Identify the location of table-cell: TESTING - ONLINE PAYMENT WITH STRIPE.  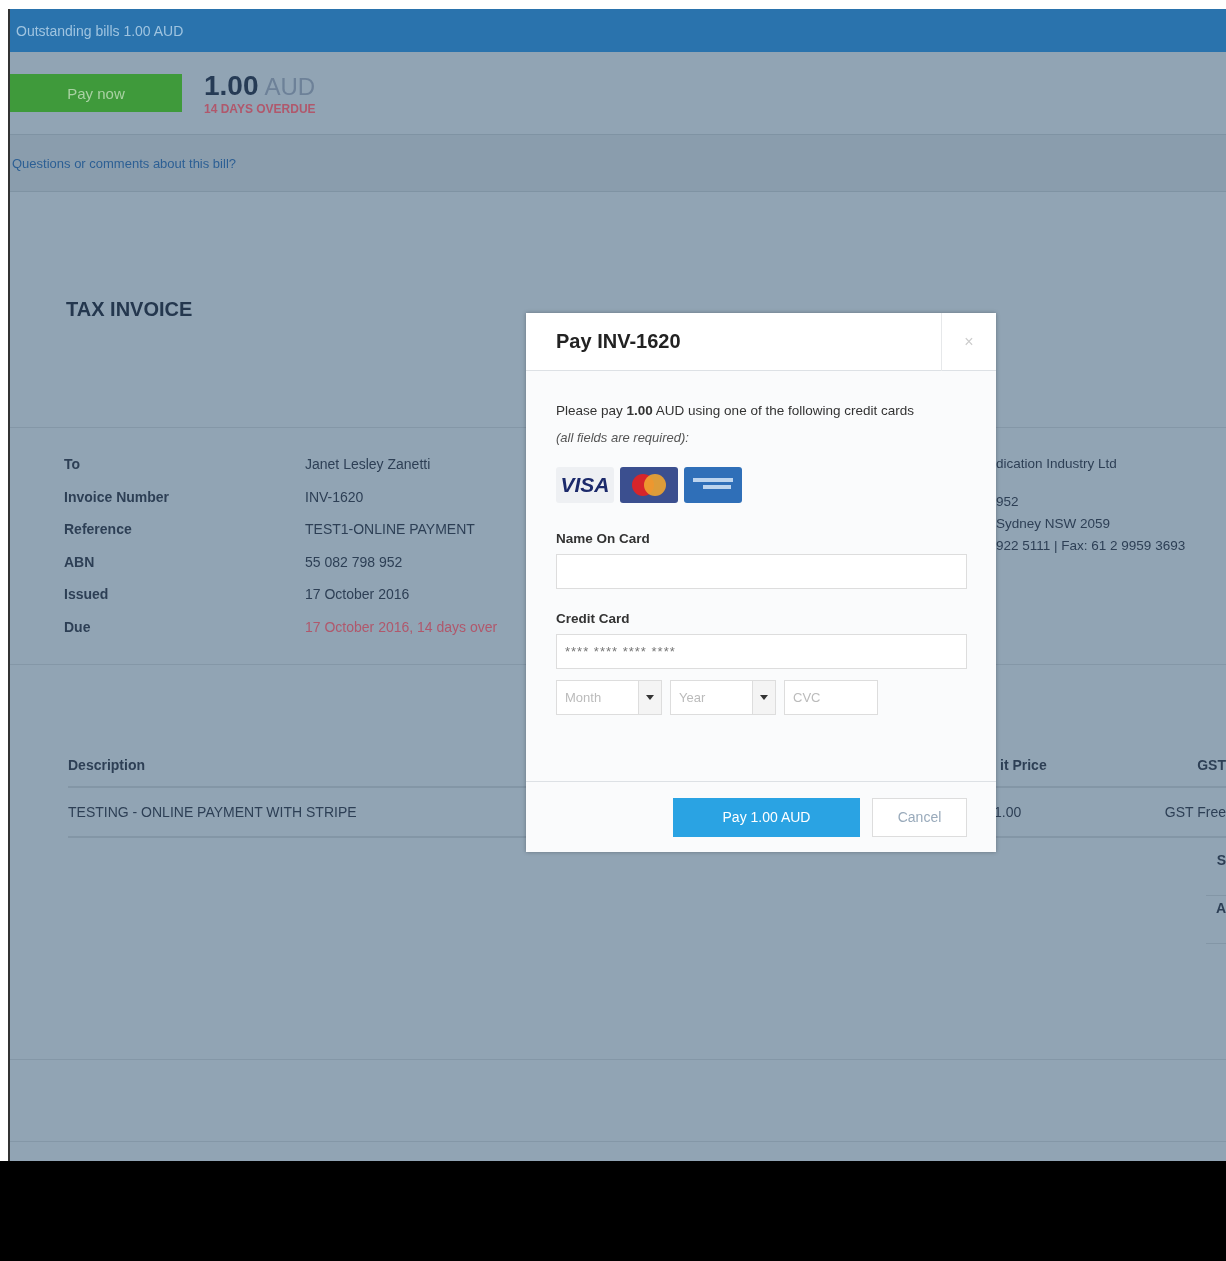
(212, 812).